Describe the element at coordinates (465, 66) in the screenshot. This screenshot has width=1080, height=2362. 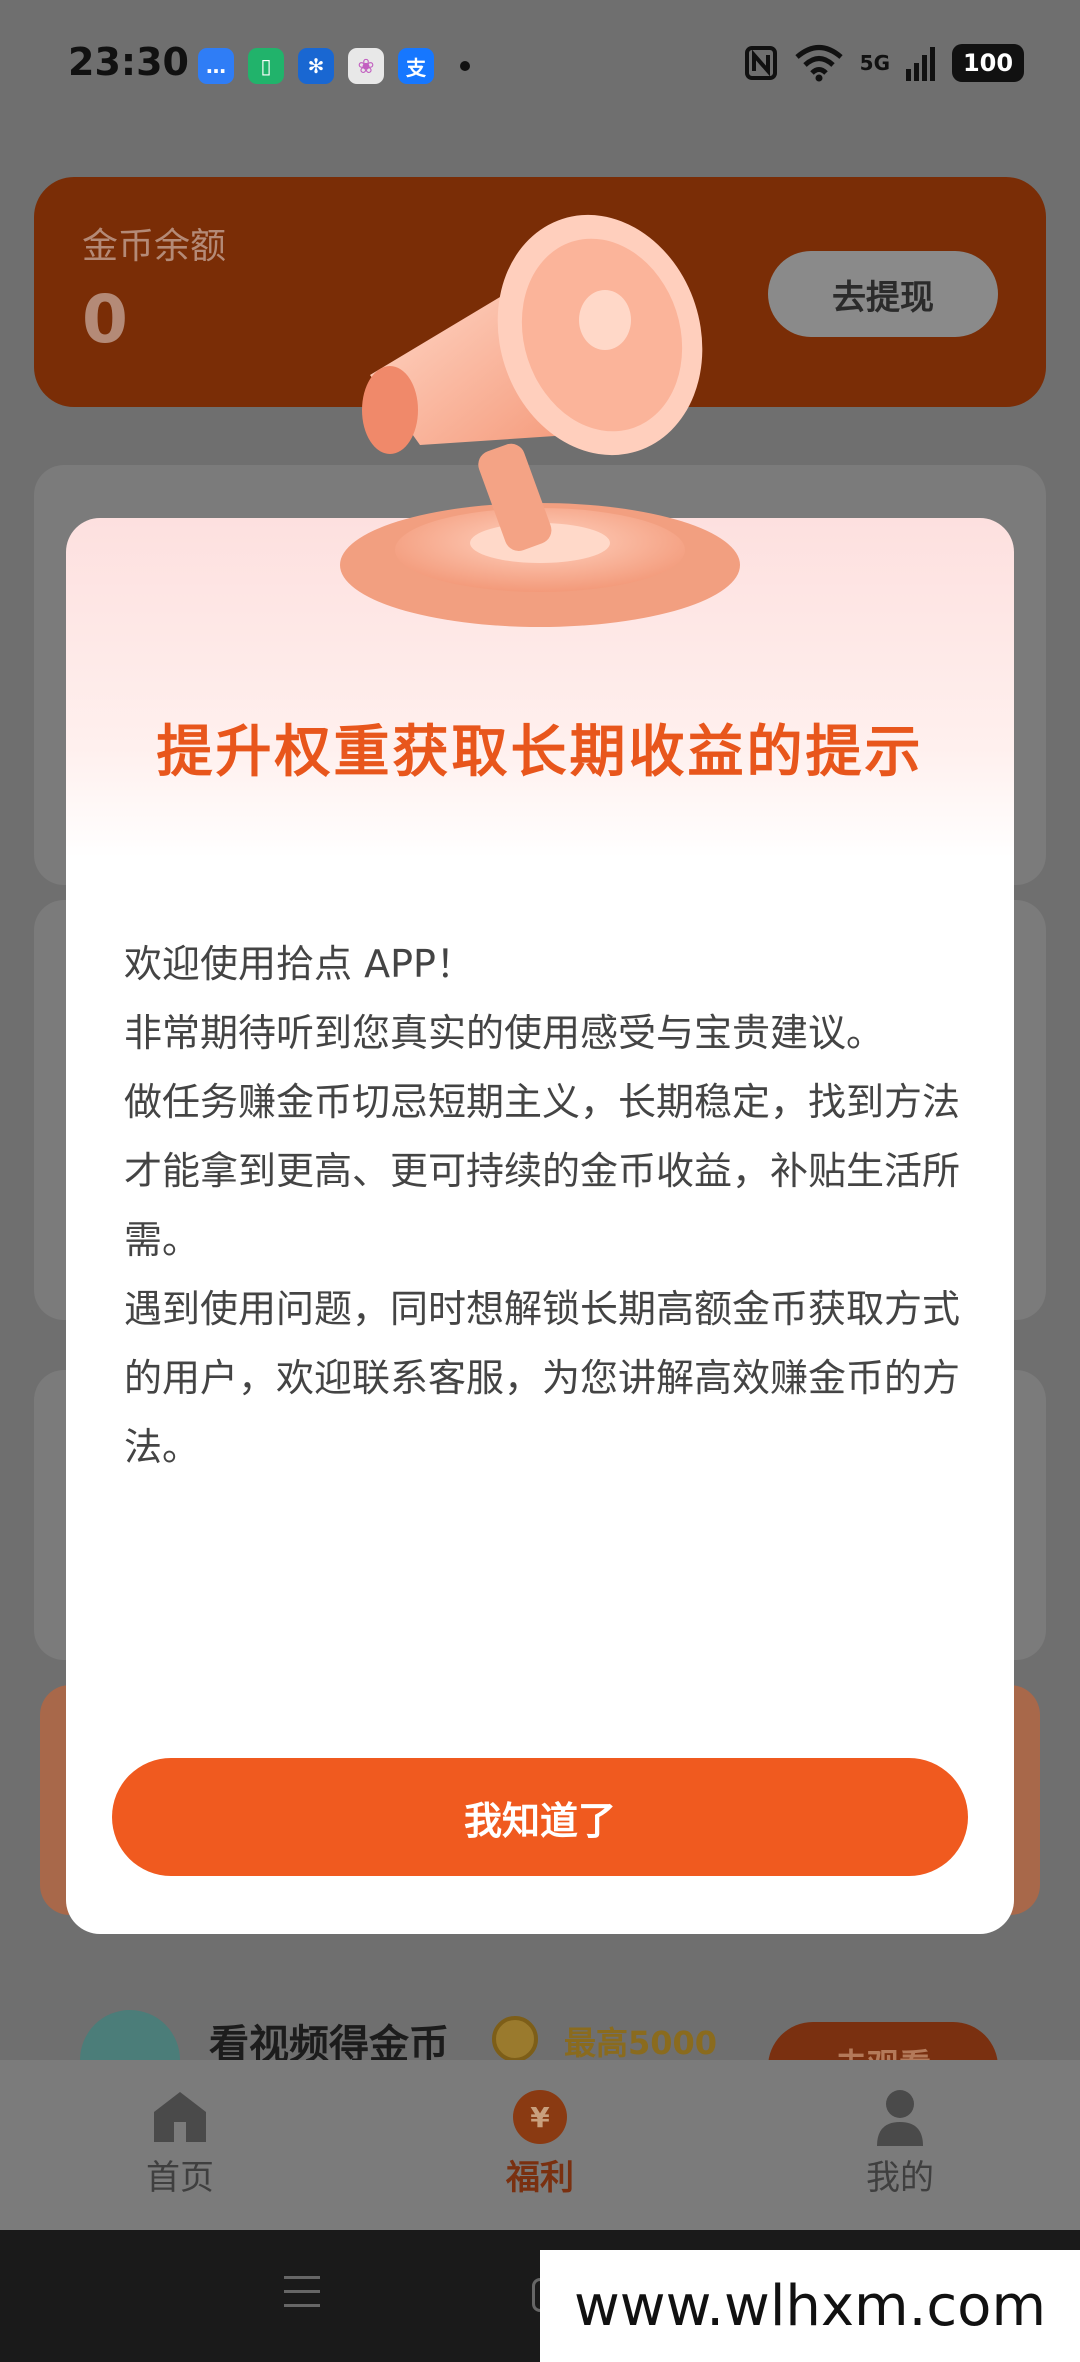
I see `more-notifications-icon` at that location.